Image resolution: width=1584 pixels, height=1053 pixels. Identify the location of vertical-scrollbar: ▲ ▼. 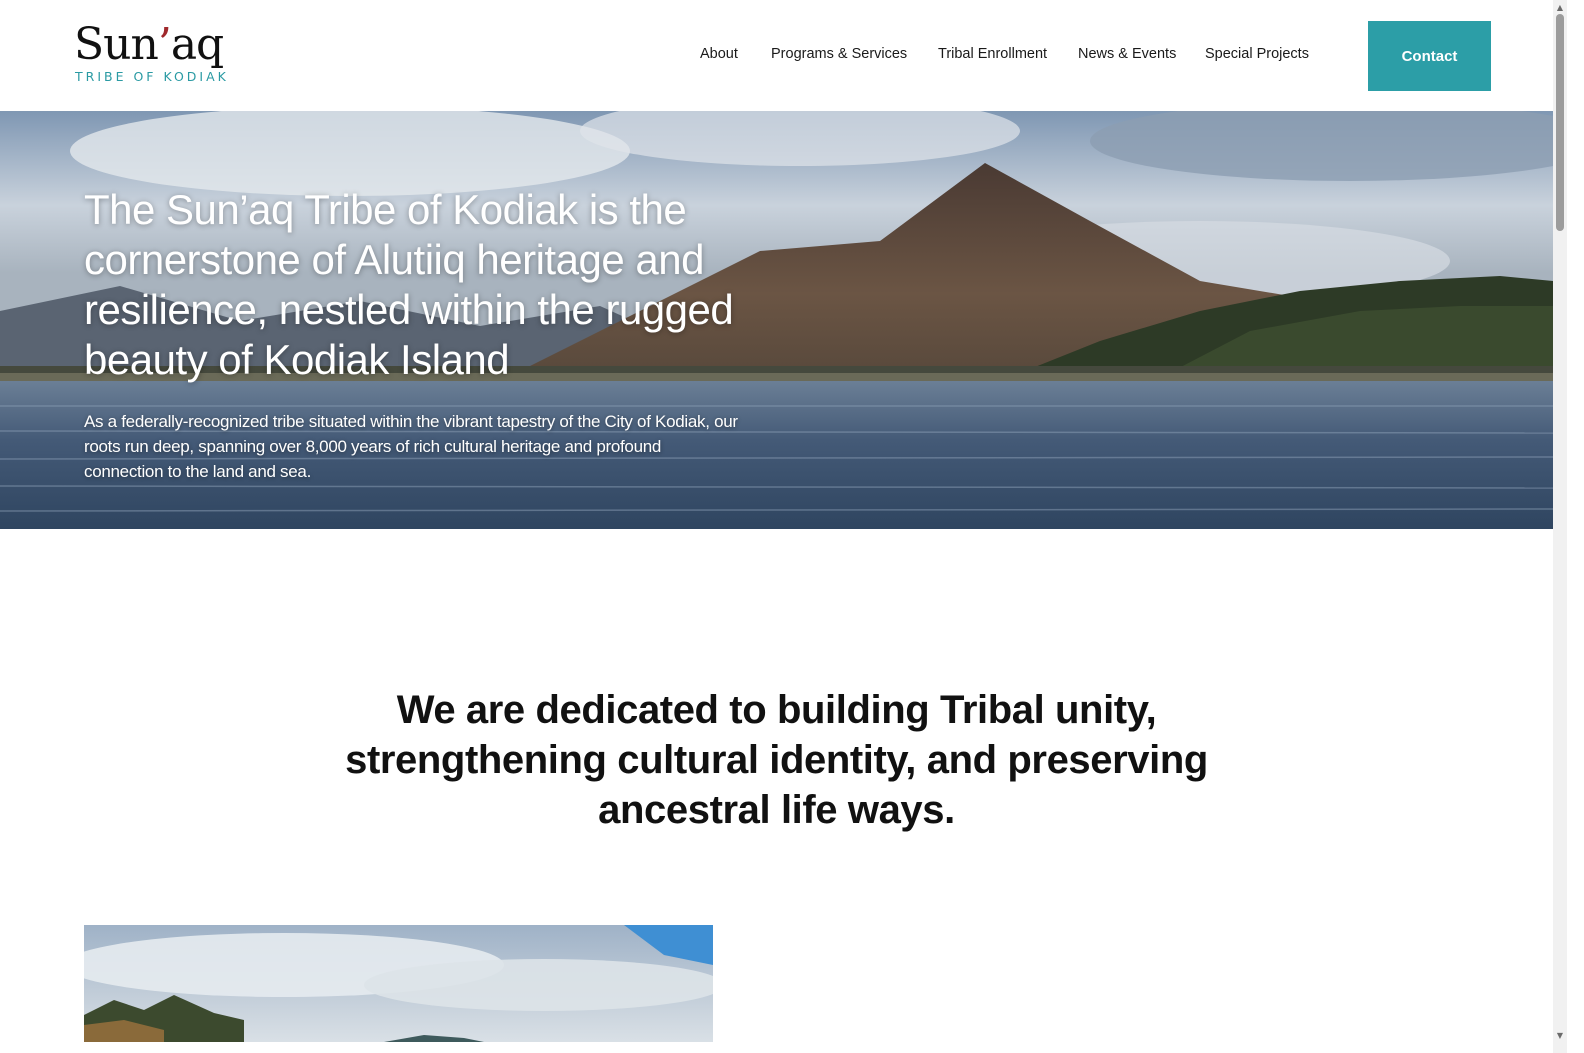
(1560, 526).